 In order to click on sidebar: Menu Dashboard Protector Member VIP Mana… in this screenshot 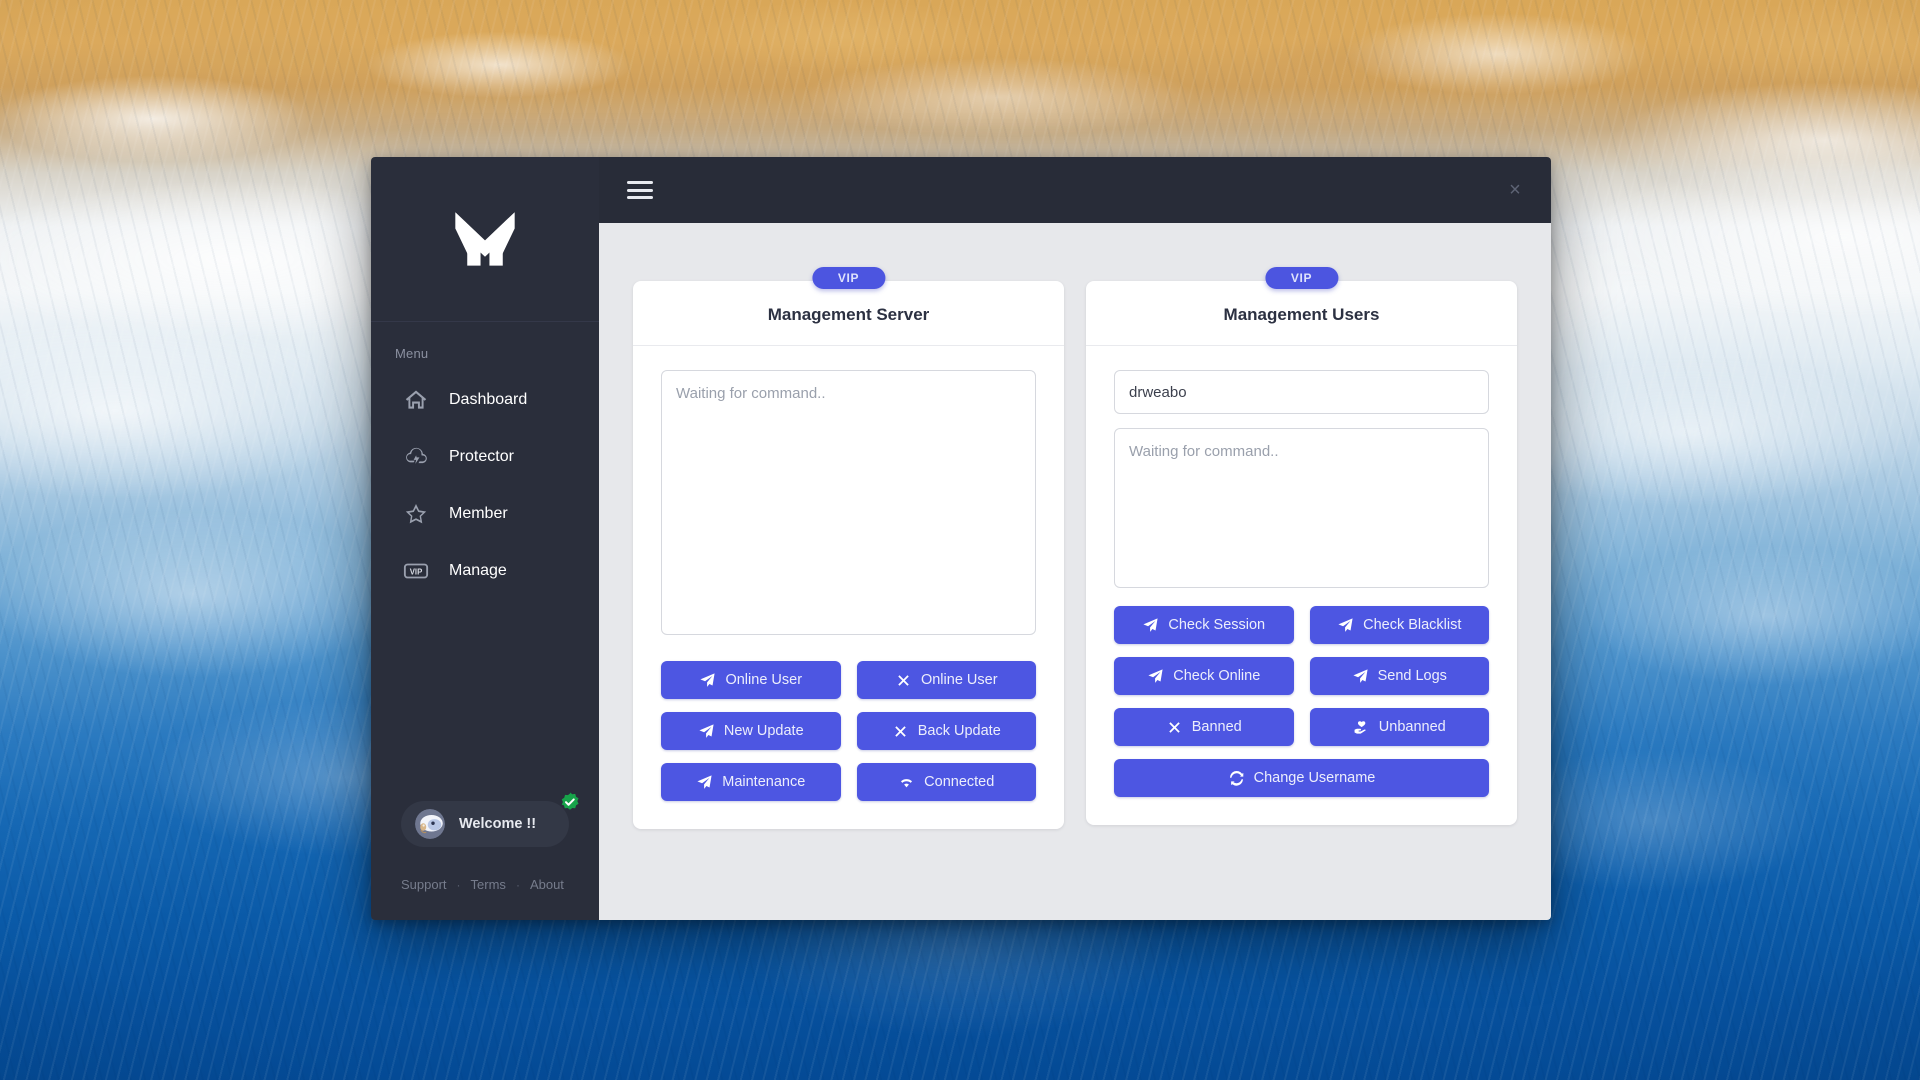, I will do `click(485, 538)`.